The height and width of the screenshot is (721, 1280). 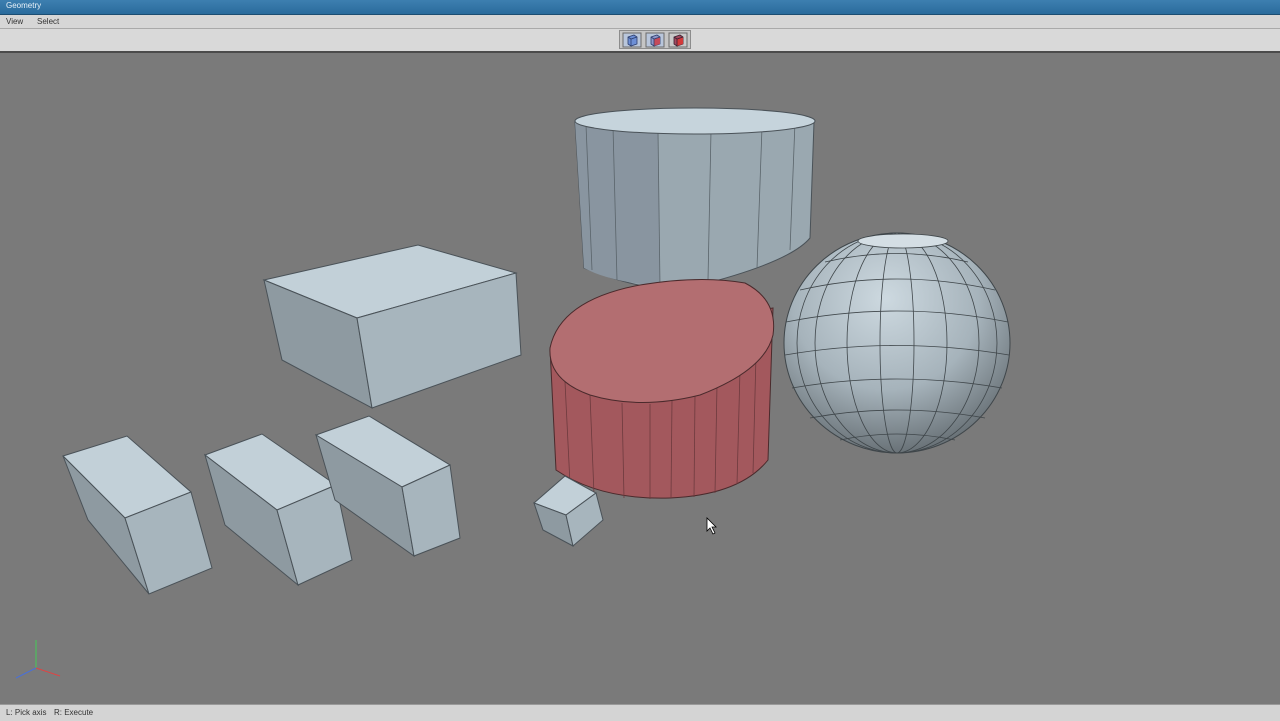 What do you see at coordinates (38, 659) in the screenshot?
I see `axis-gizmo` at bounding box center [38, 659].